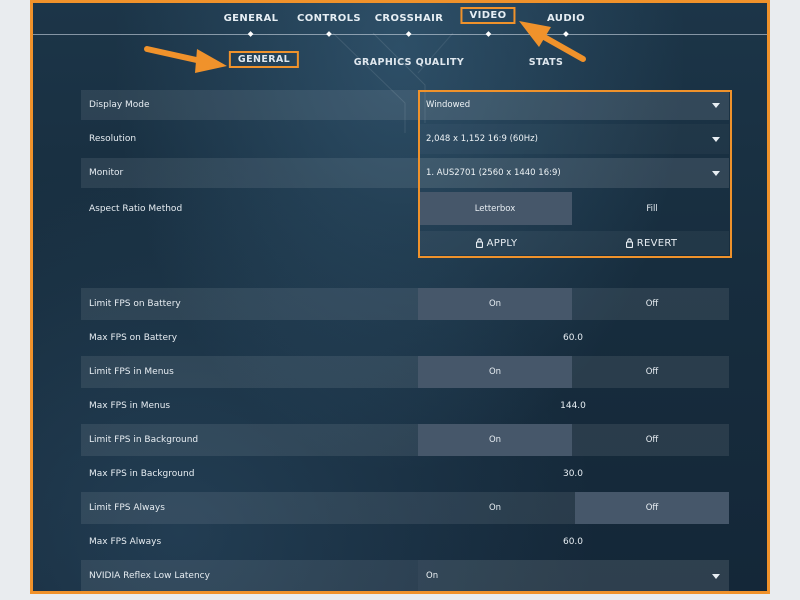 This screenshot has height=600, width=800. Describe the element at coordinates (405, 440) in the screenshot. I see `setting-row-limit-fps-background: Limit FPS in Background On Off` at that location.